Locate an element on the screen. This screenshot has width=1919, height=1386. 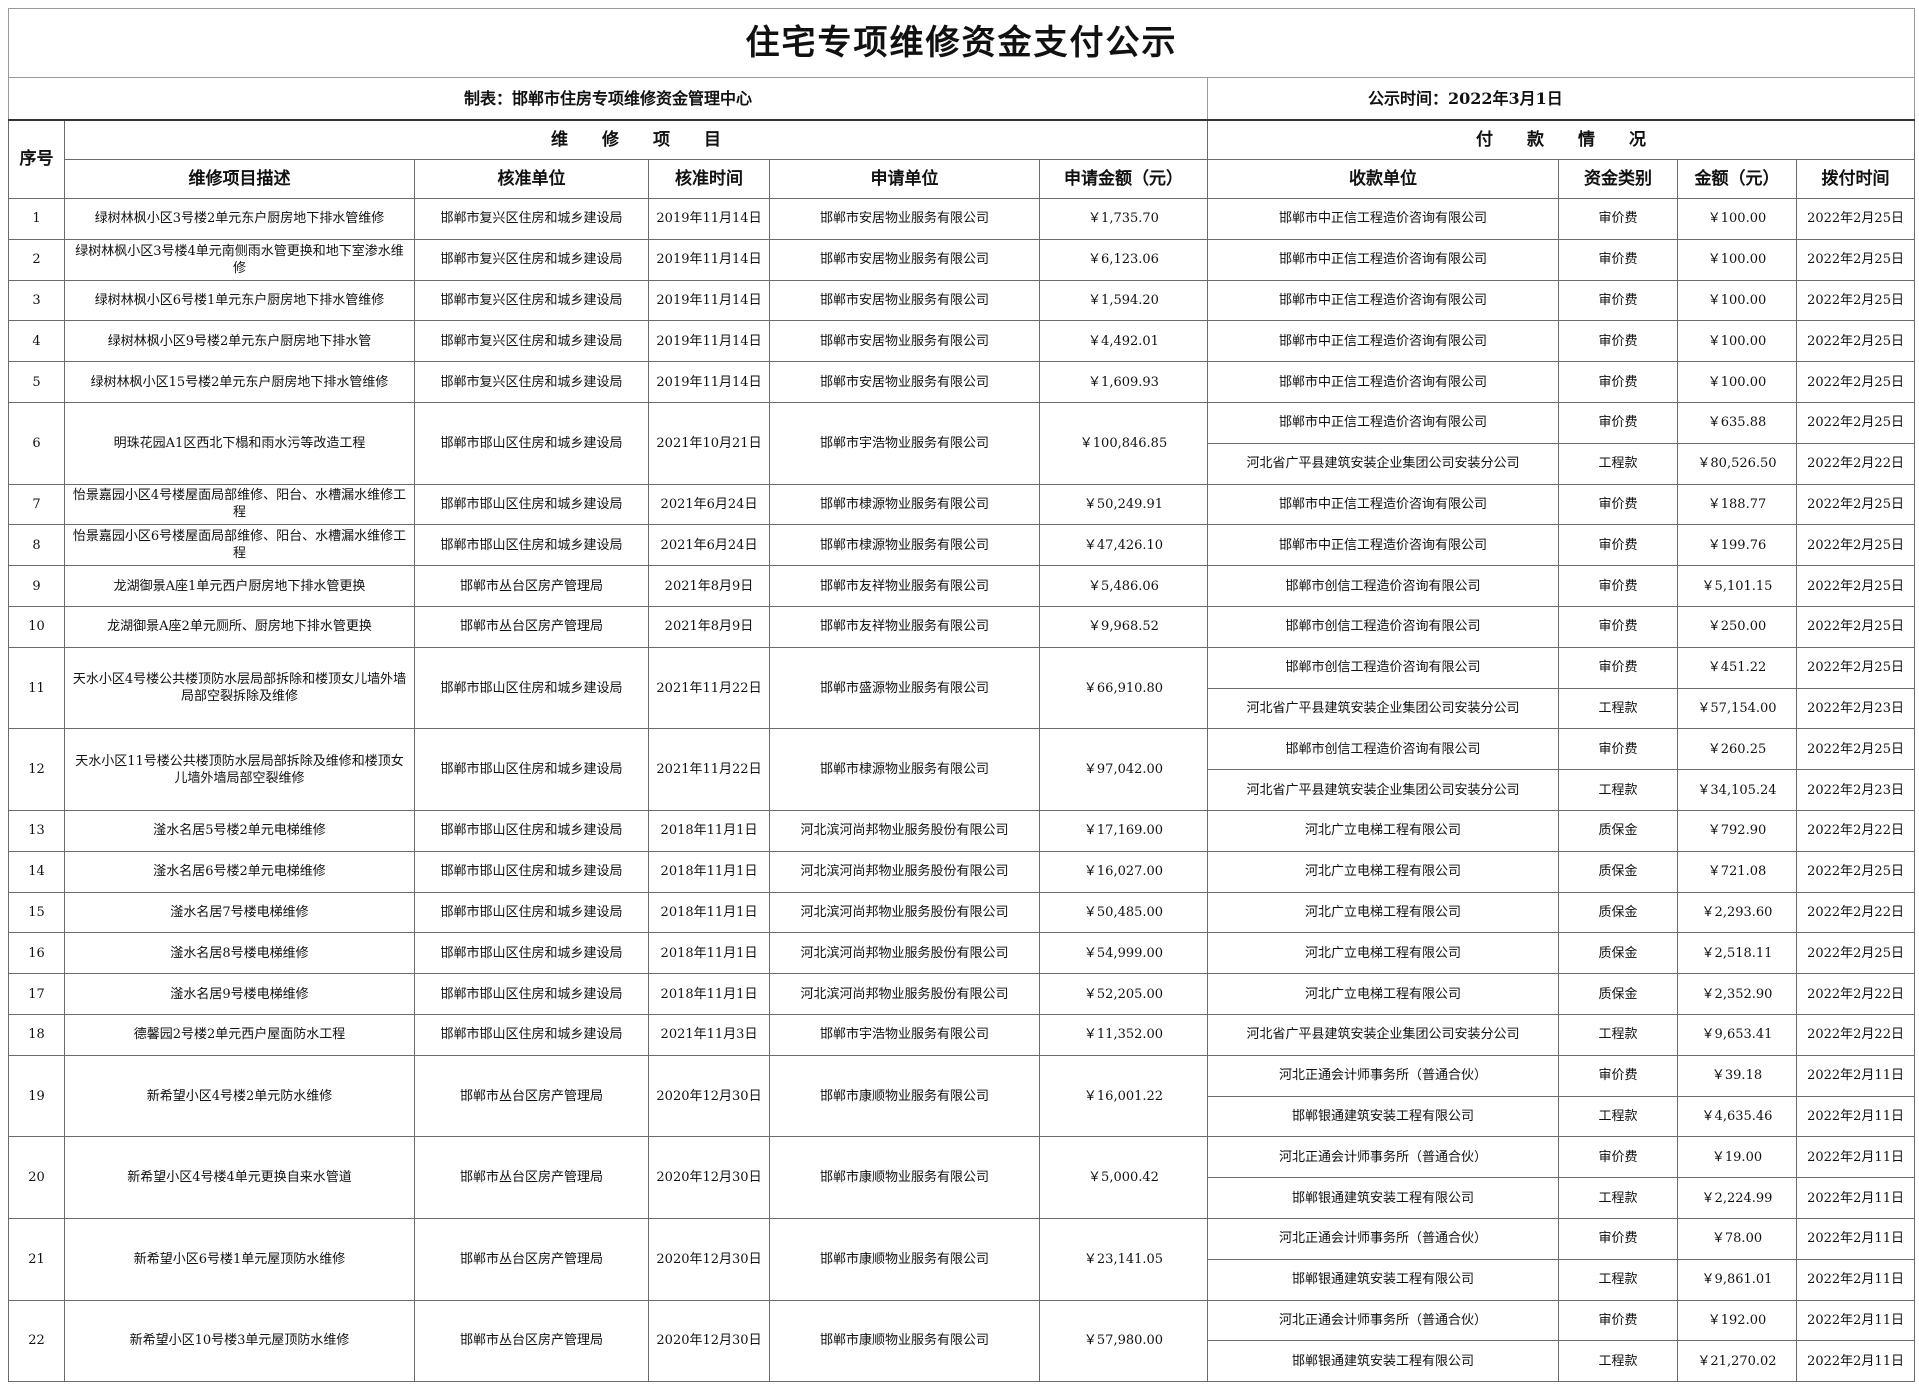
applied-amount: ￥52,205.00 is located at coordinates (1123, 994).